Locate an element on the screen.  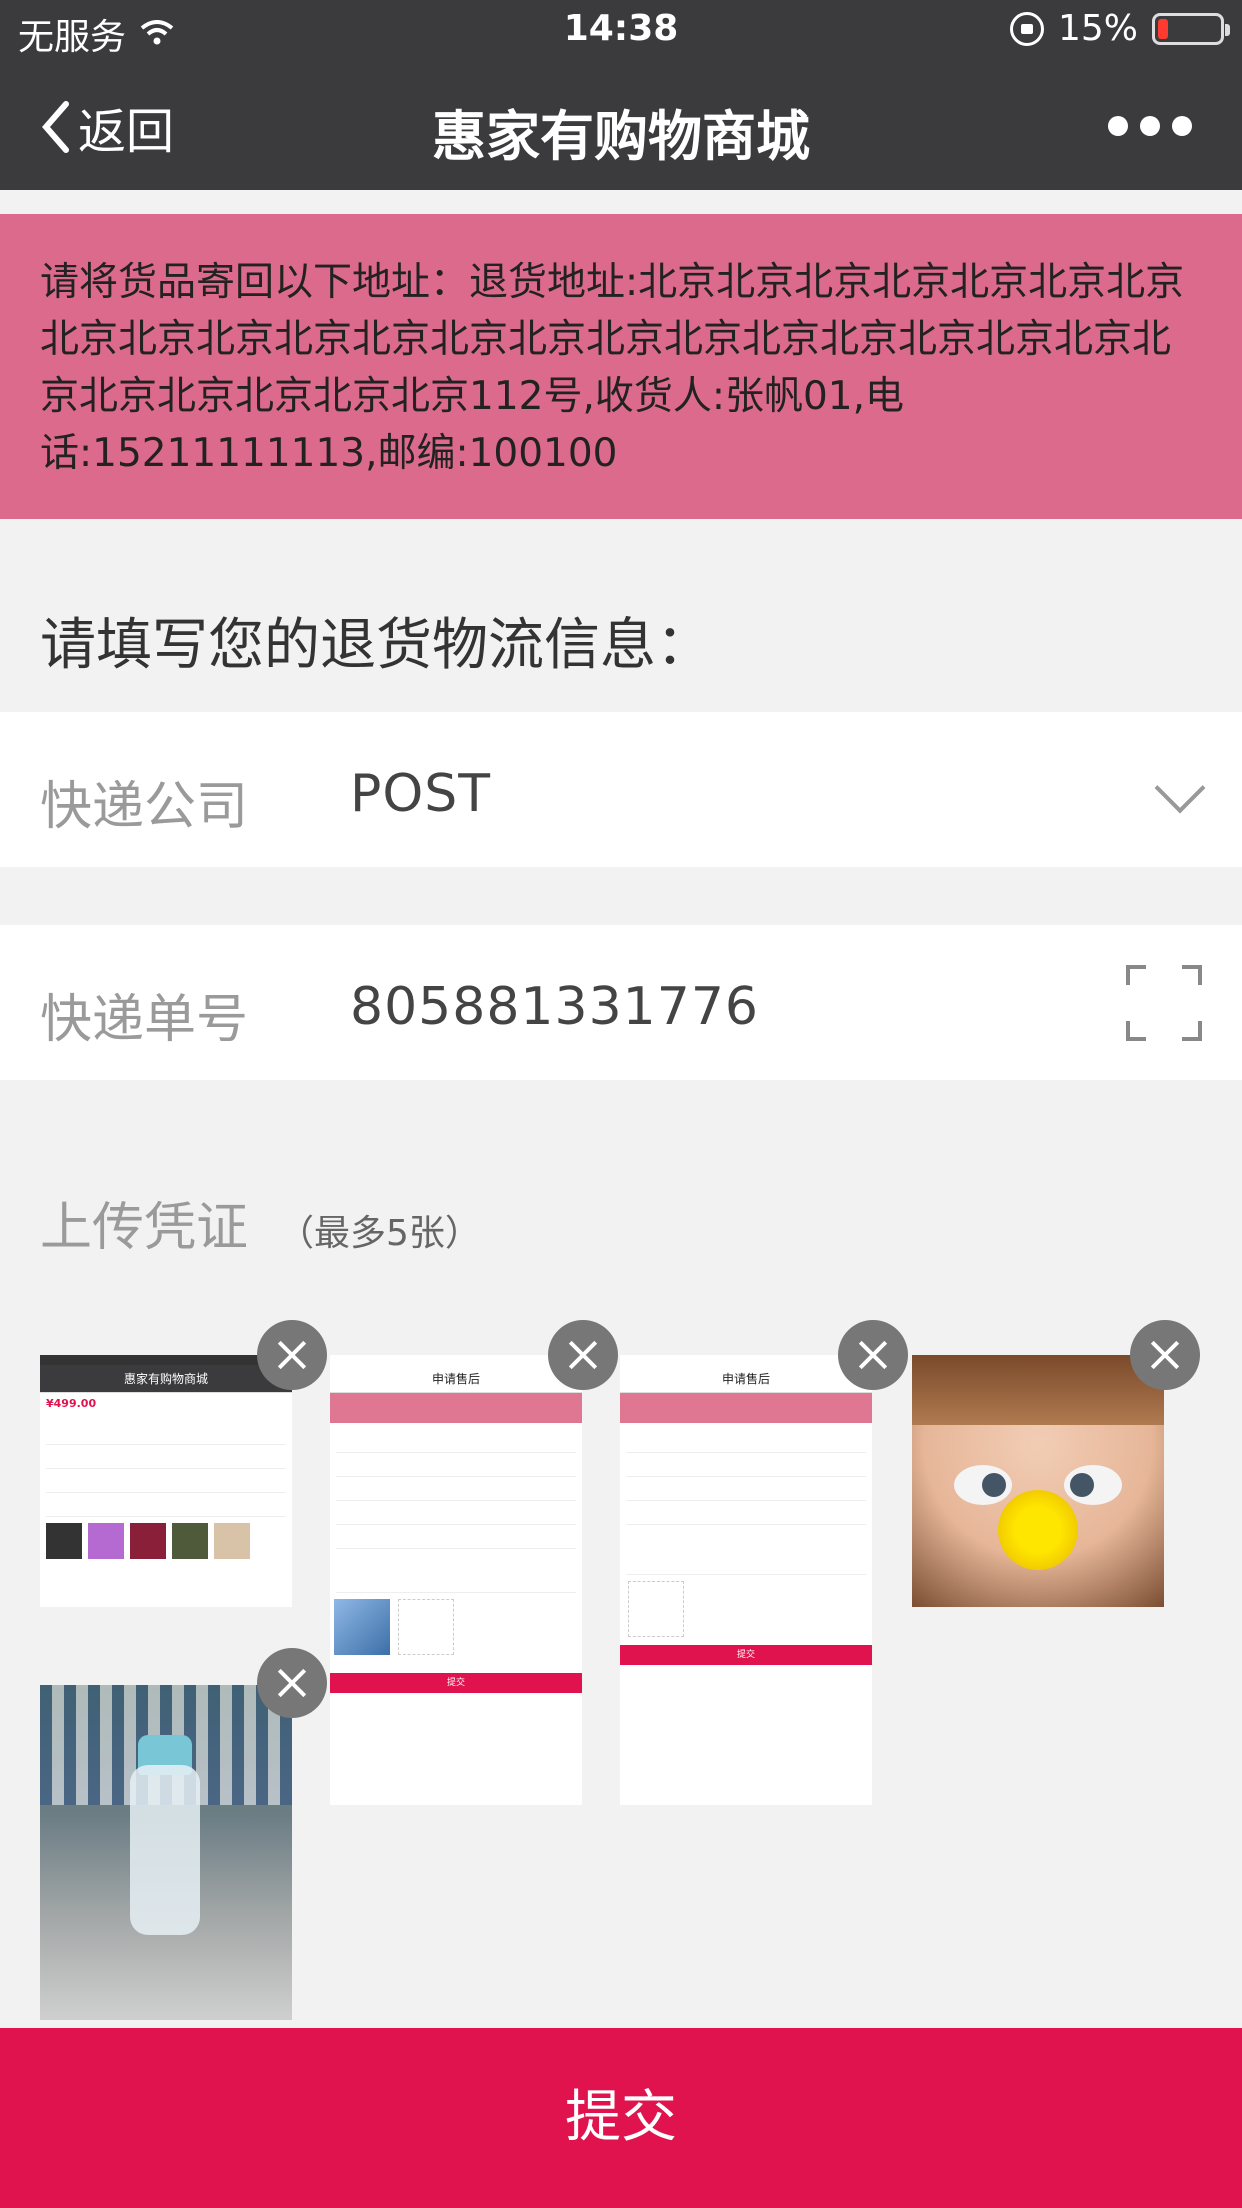
orientation-lock-icon is located at coordinates (1026, 28).